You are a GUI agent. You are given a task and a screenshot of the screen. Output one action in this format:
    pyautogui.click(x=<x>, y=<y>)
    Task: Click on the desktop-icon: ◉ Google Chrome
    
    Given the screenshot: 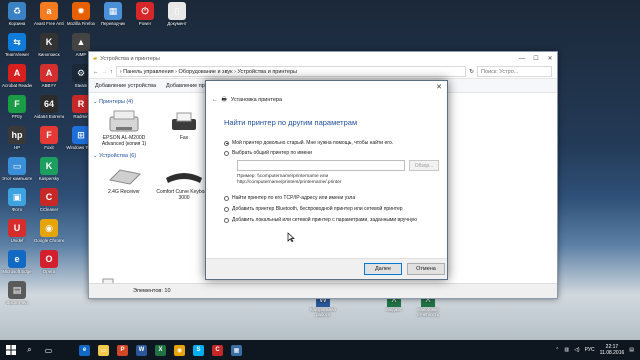 What is the action you would take?
    pyautogui.click(x=49, y=234)
    